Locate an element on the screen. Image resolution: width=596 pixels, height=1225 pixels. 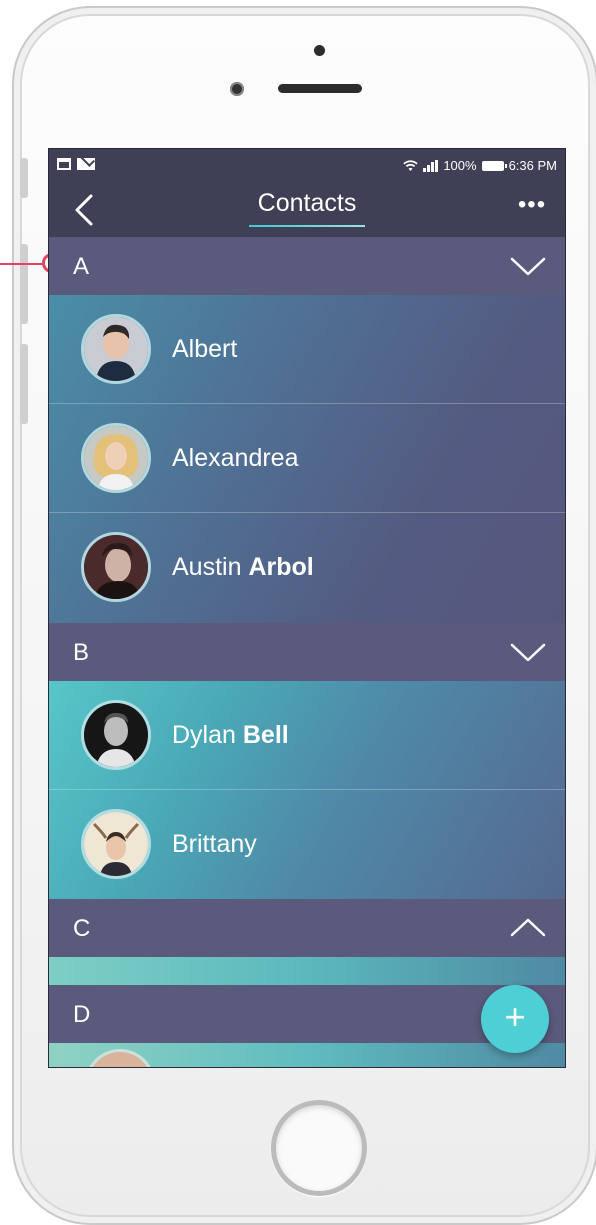
page-title: Contacts is located at coordinates (307, 203).